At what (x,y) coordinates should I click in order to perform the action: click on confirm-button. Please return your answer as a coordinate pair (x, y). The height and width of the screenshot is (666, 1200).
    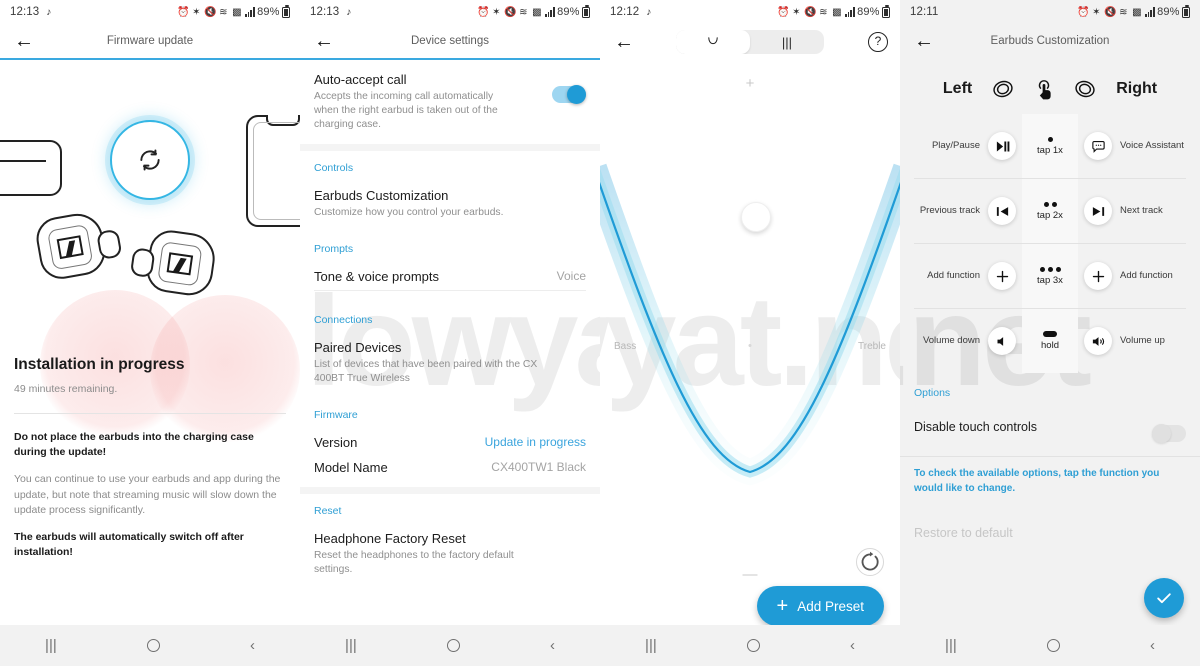
    Looking at the image, I should click on (1164, 598).